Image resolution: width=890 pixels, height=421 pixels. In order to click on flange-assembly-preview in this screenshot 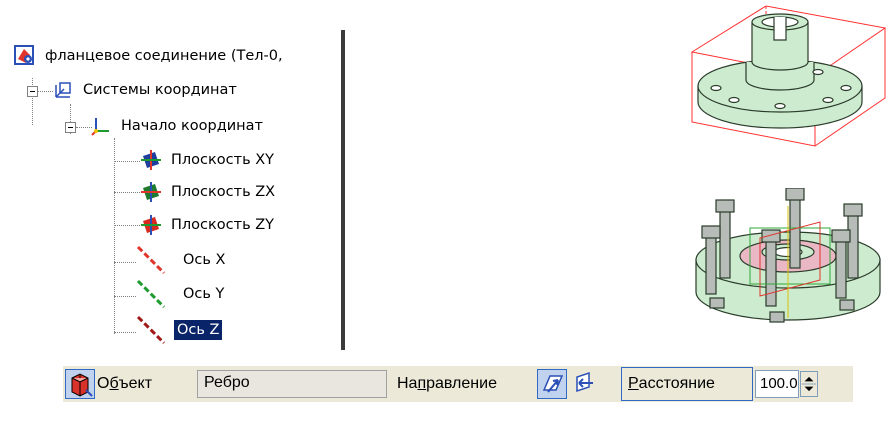, I will do `click(790, 268)`.